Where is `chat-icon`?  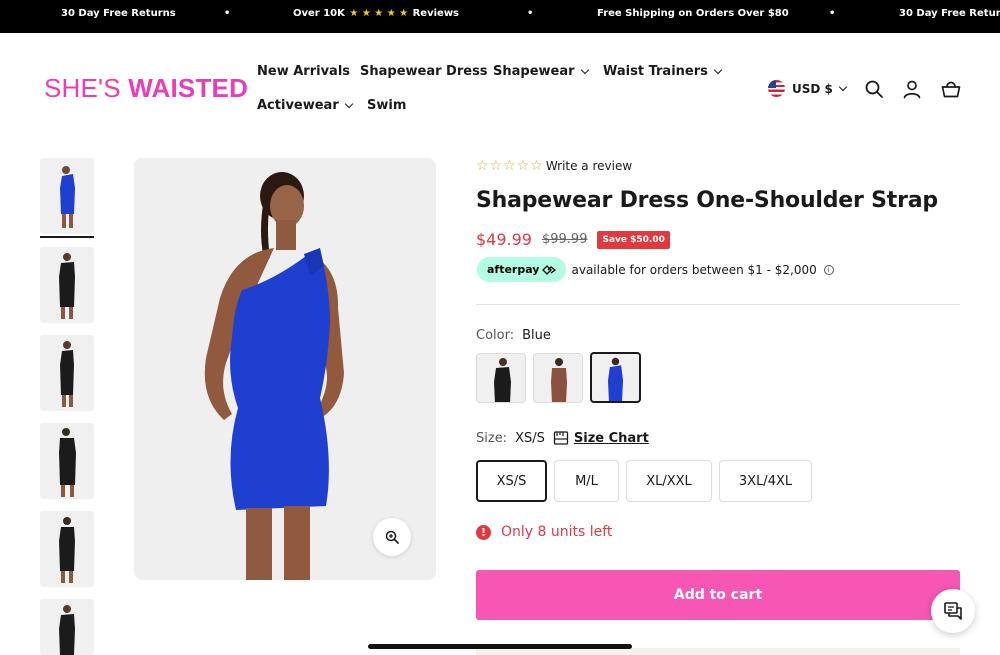
chat-icon is located at coordinates (953, 611).